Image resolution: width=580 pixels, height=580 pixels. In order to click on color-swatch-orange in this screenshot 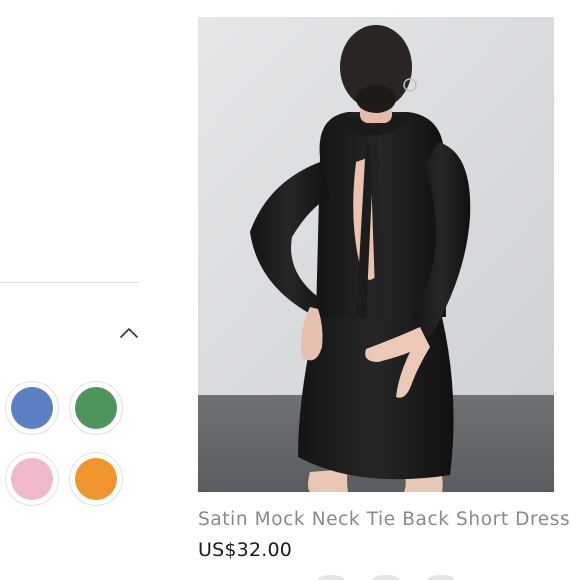, I will do `click(96, 479)`.